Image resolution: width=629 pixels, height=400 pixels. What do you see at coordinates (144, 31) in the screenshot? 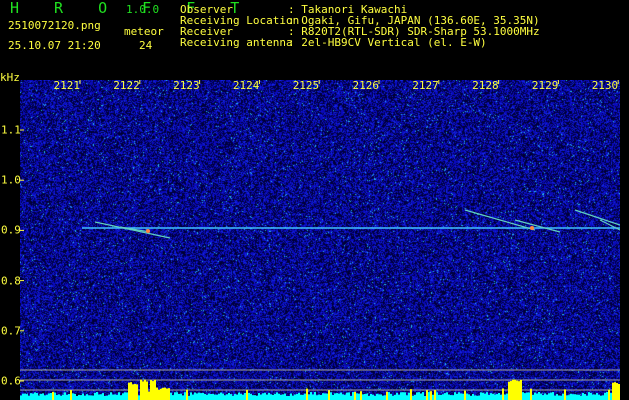
I see `meteor-label: meteor` at bounding box center [144, 31].